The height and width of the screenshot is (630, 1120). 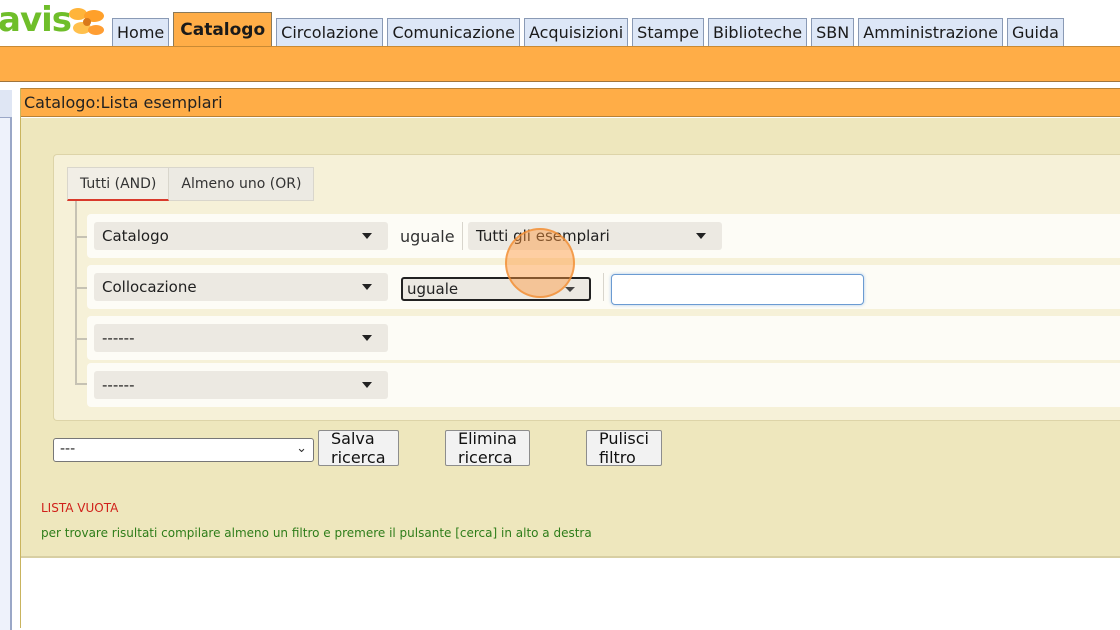 I want to click on field-select-collocazione: Collocazione, so click(x=241, y=287).